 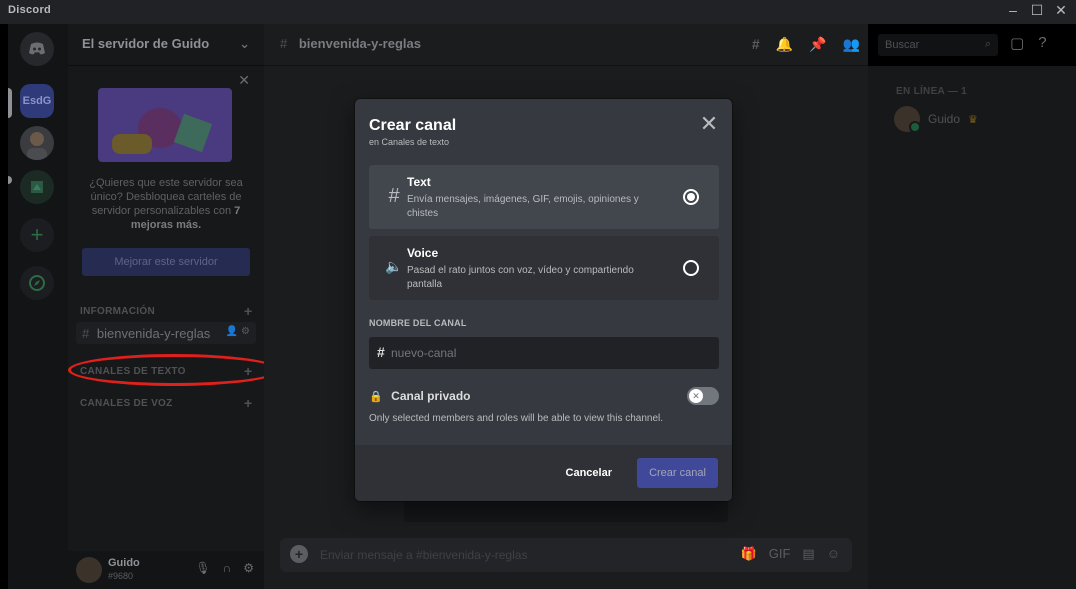 What do you see at coordinates (544, 396) in the screenshot?
I see `private-channel-row: 🔒 Canal privado ✕` at bounding box center [544, 396].